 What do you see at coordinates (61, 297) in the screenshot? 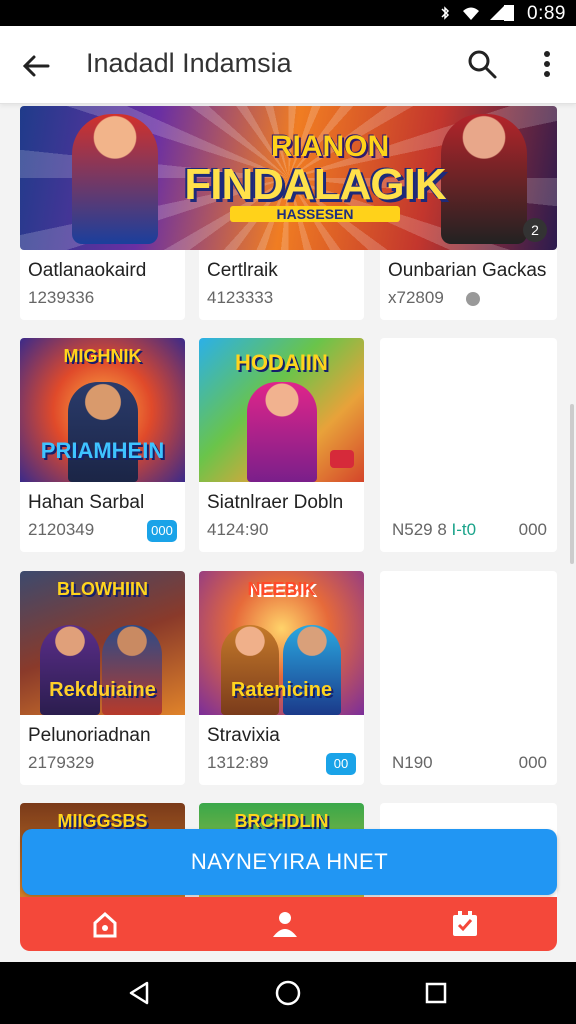
I see `card-count: 1239336` at bounding box center [61, 297].